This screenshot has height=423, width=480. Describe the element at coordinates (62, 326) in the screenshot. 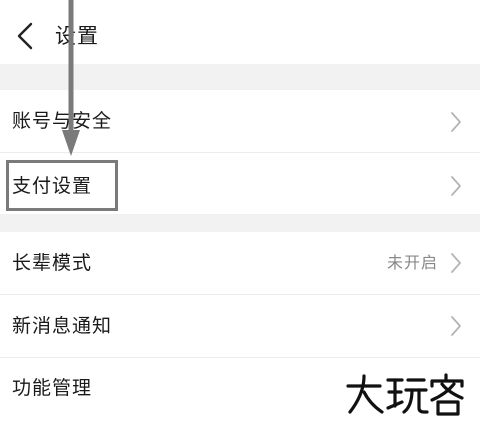

I see `menu-item-label: 新消息通知` at that location.